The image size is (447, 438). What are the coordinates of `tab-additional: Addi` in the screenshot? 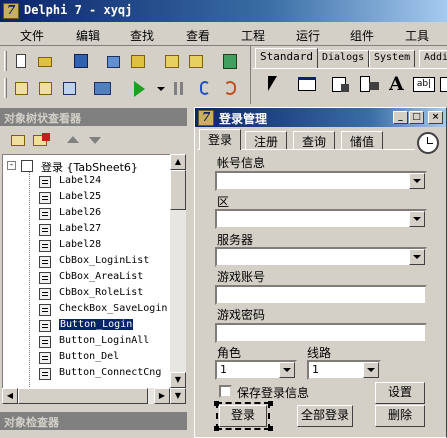 It's located at (433, 58).